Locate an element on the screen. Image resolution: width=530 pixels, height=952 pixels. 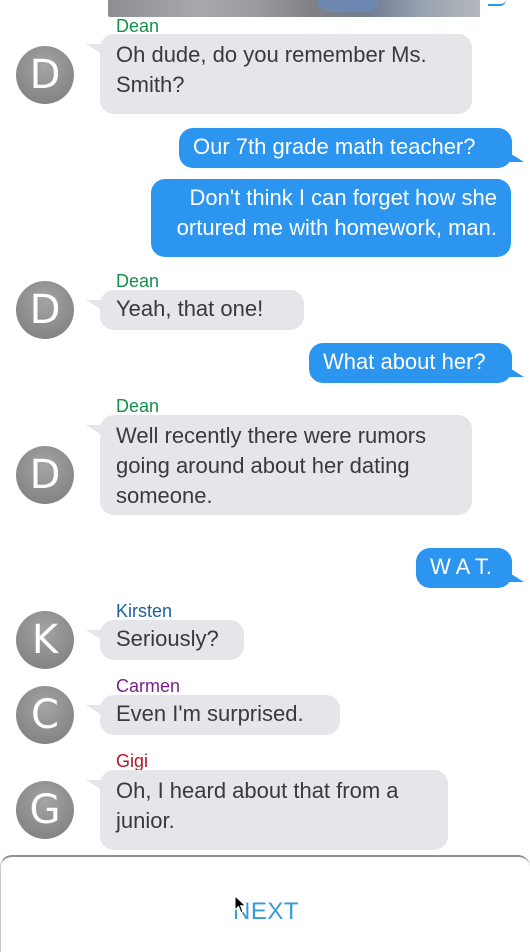
message-bubble: W A T. is located at coordinates (464, 568).